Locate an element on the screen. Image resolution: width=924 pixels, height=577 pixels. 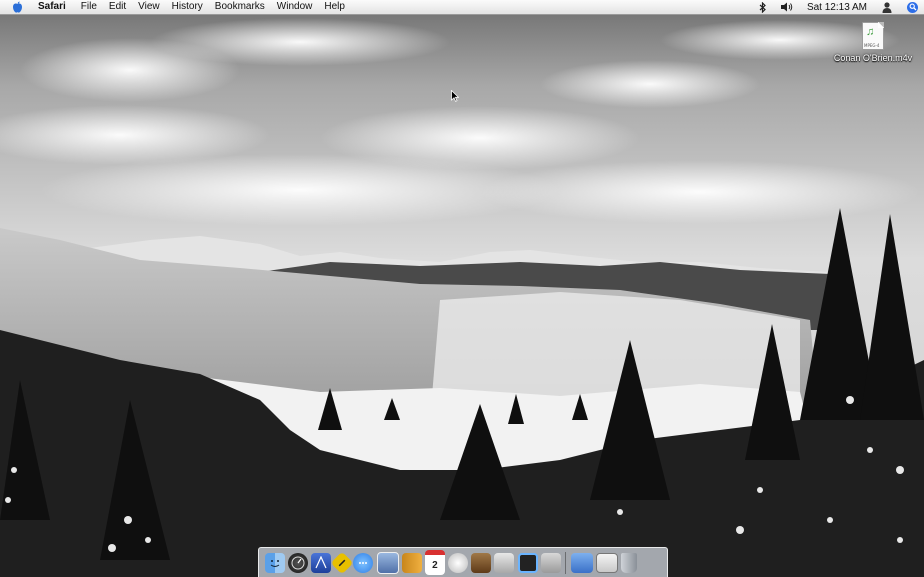
photo-booth-icon is located at coordinates (527, 562).